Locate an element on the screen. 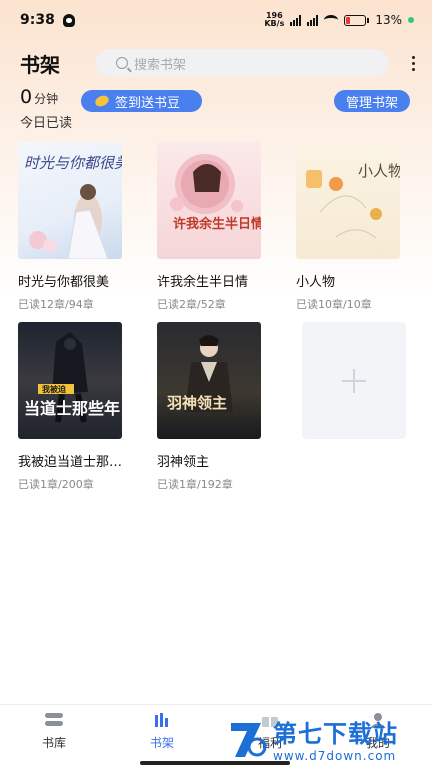 The width and height of the screenshot is (432, 768). plus-icon is located at coordinates (354, 380).